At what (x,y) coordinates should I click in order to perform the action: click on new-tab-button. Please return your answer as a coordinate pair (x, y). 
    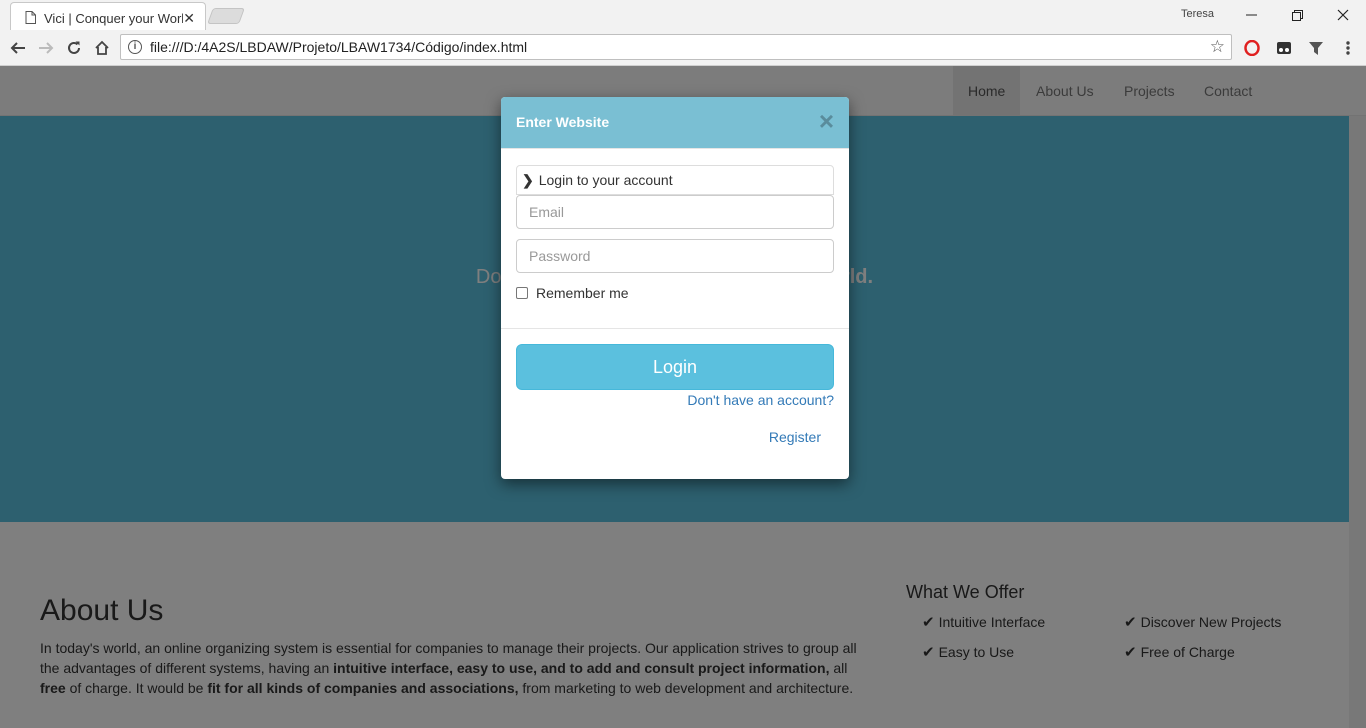
    Looking at the image, I should click on (226, 16).